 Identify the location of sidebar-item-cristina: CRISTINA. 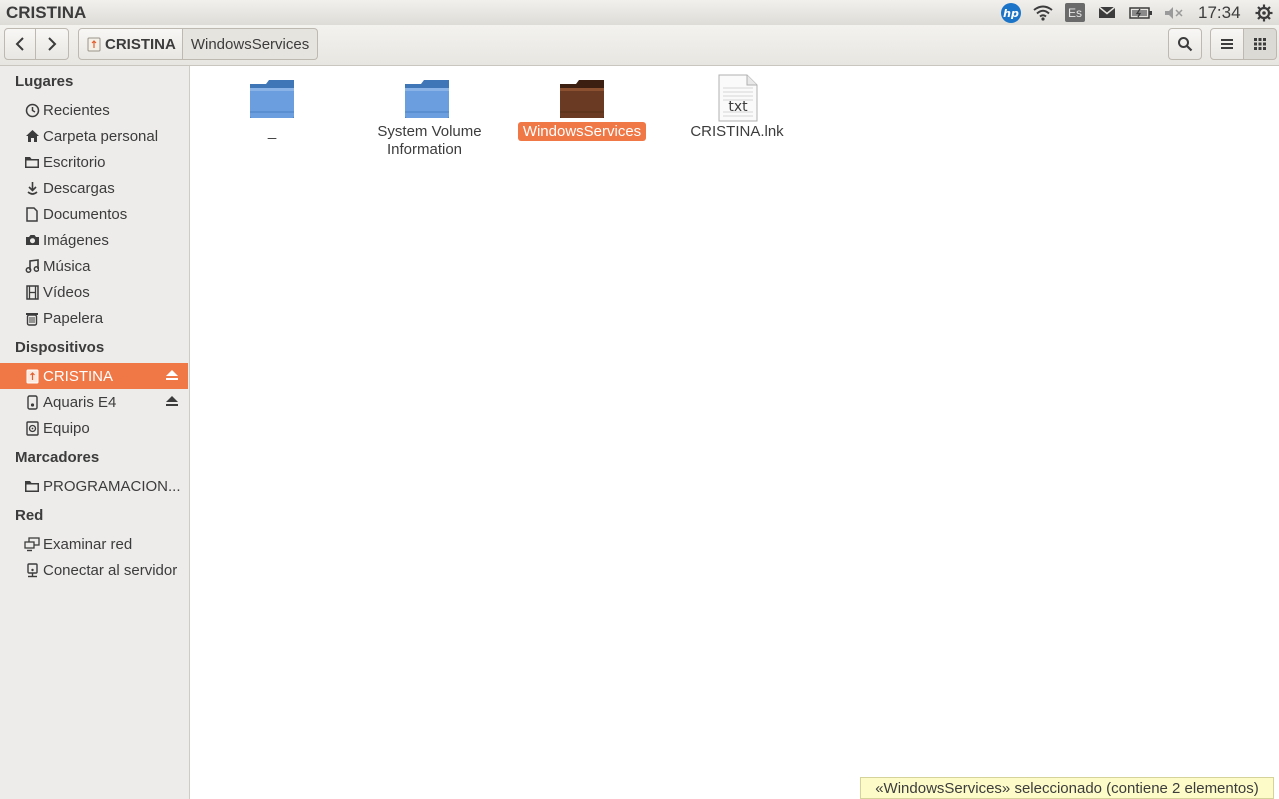
(94, 376).